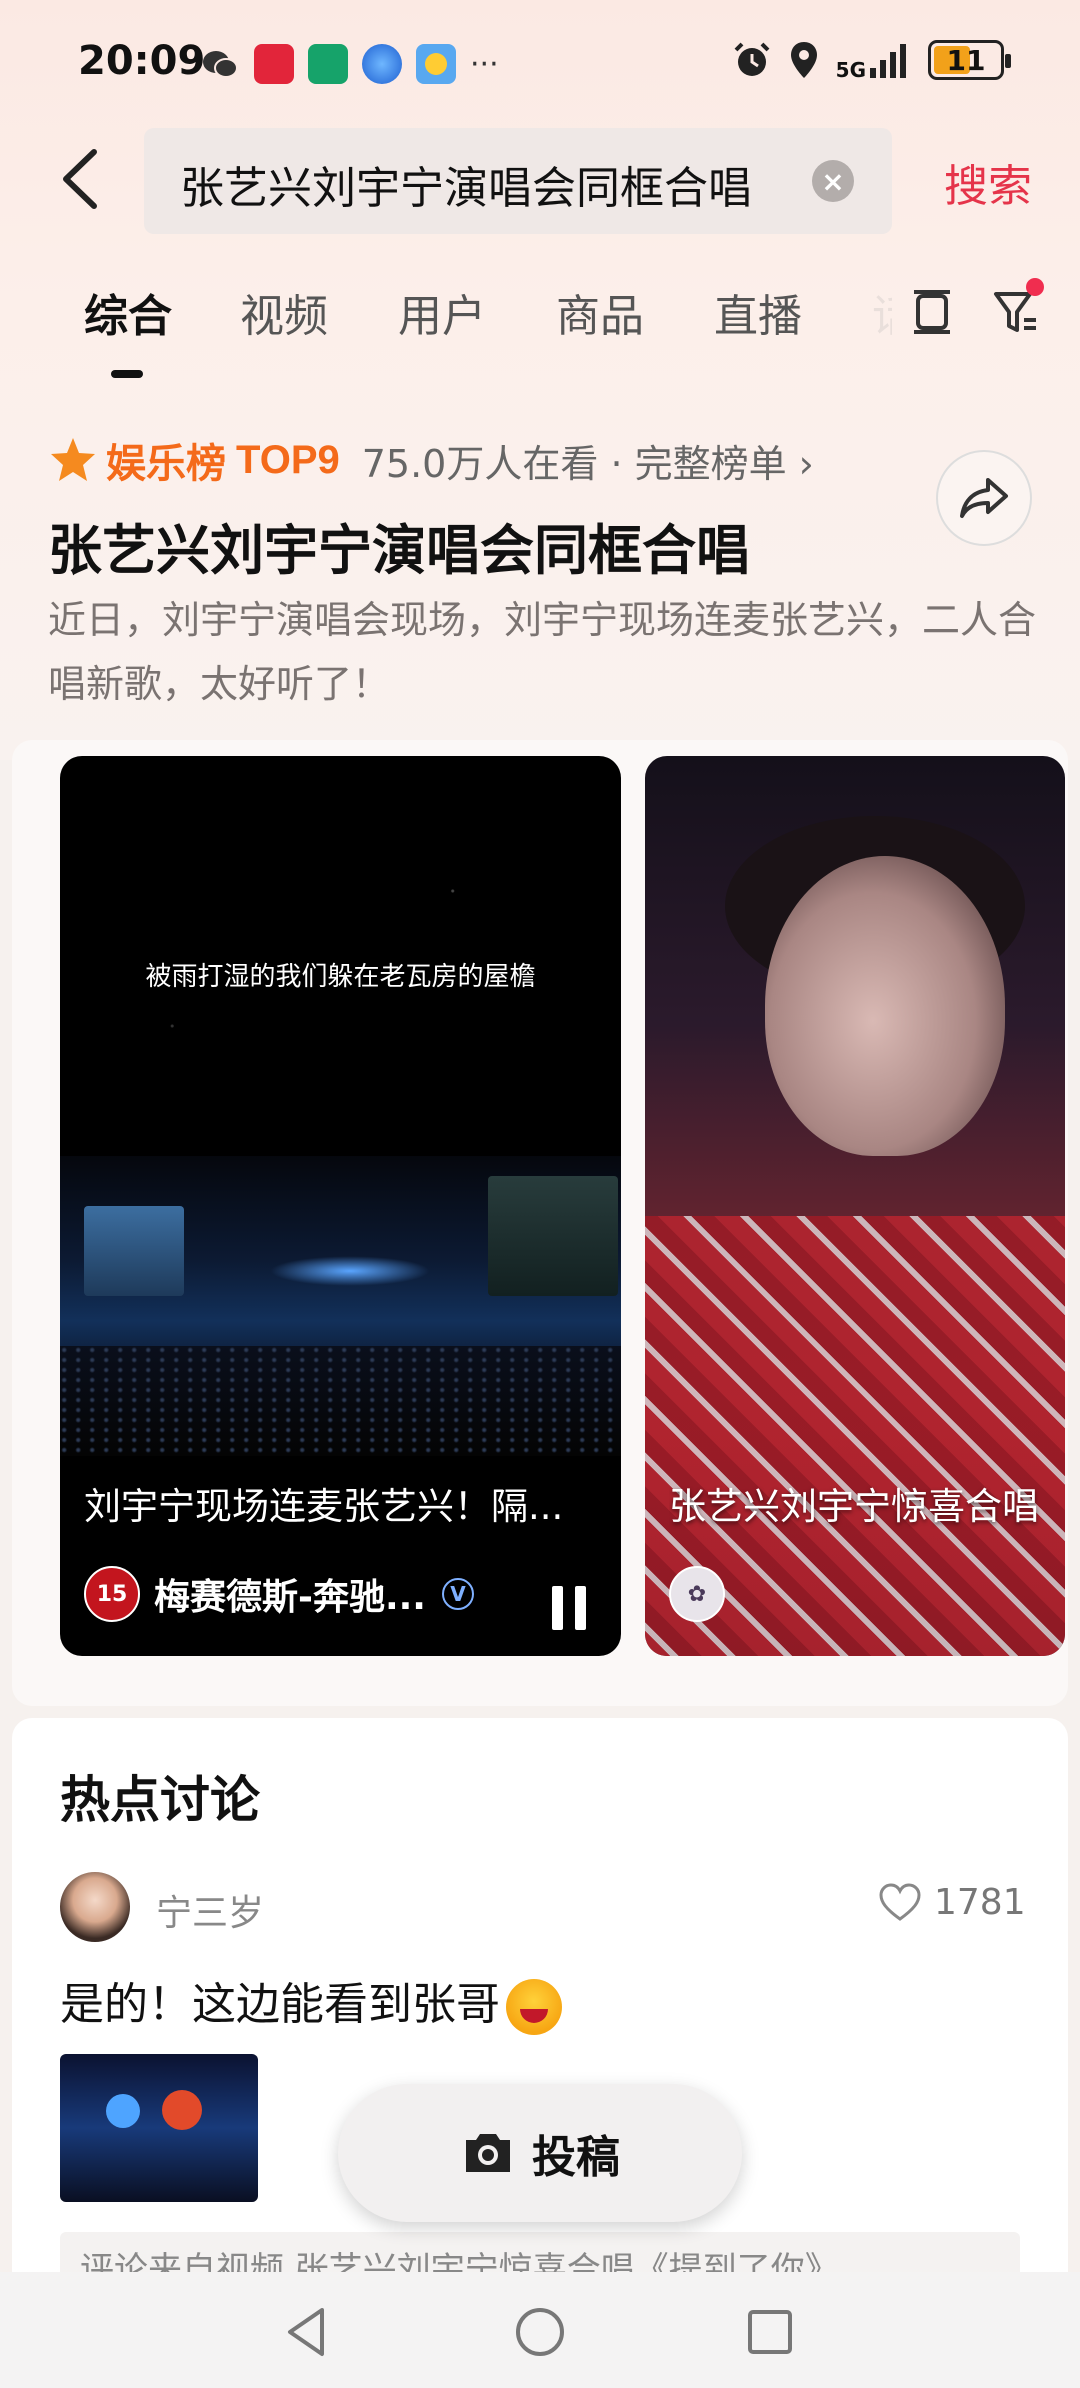 Image resolution: width=1080 pixels, height=2388 pixels. Describe the element at coordinates (803, 60) in the screenshot. I see `location-icon` at that location.